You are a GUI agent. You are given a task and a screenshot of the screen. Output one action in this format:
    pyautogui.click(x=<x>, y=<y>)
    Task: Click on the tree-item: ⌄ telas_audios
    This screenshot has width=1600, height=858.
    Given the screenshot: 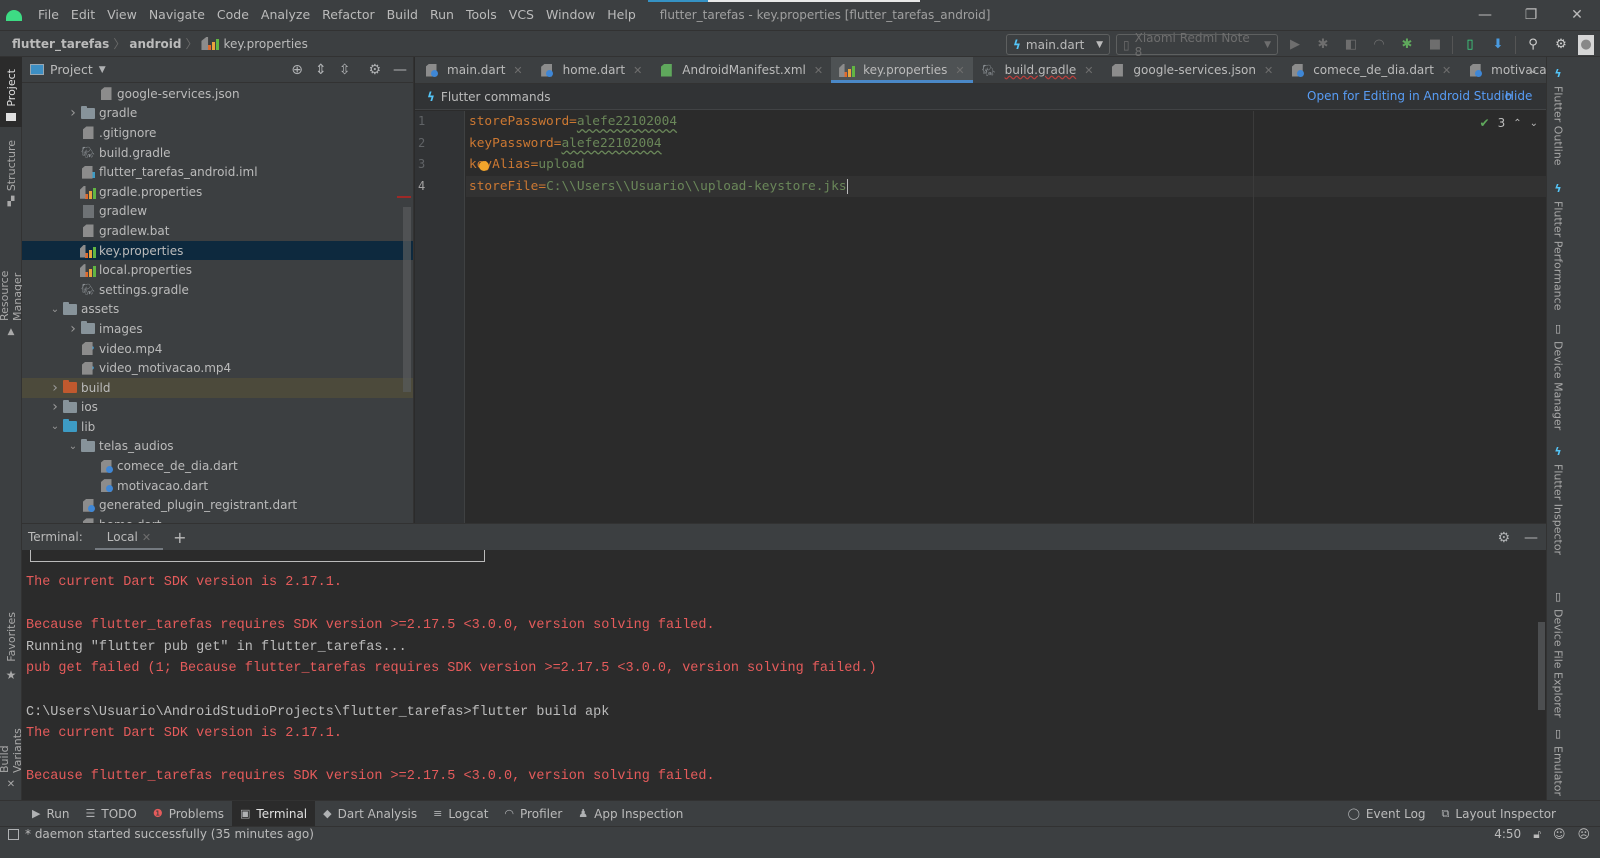 What is the action you would take?
    pyautogui.click(x=217, y=447)
    